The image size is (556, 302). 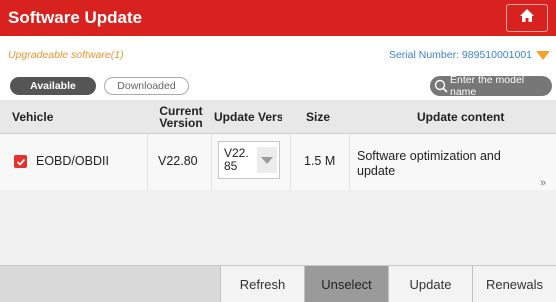 What do you see at coordinates (514, 284) in the screenshot?
I see `renewals-button: Renewals` at bounding box center [514, 284].